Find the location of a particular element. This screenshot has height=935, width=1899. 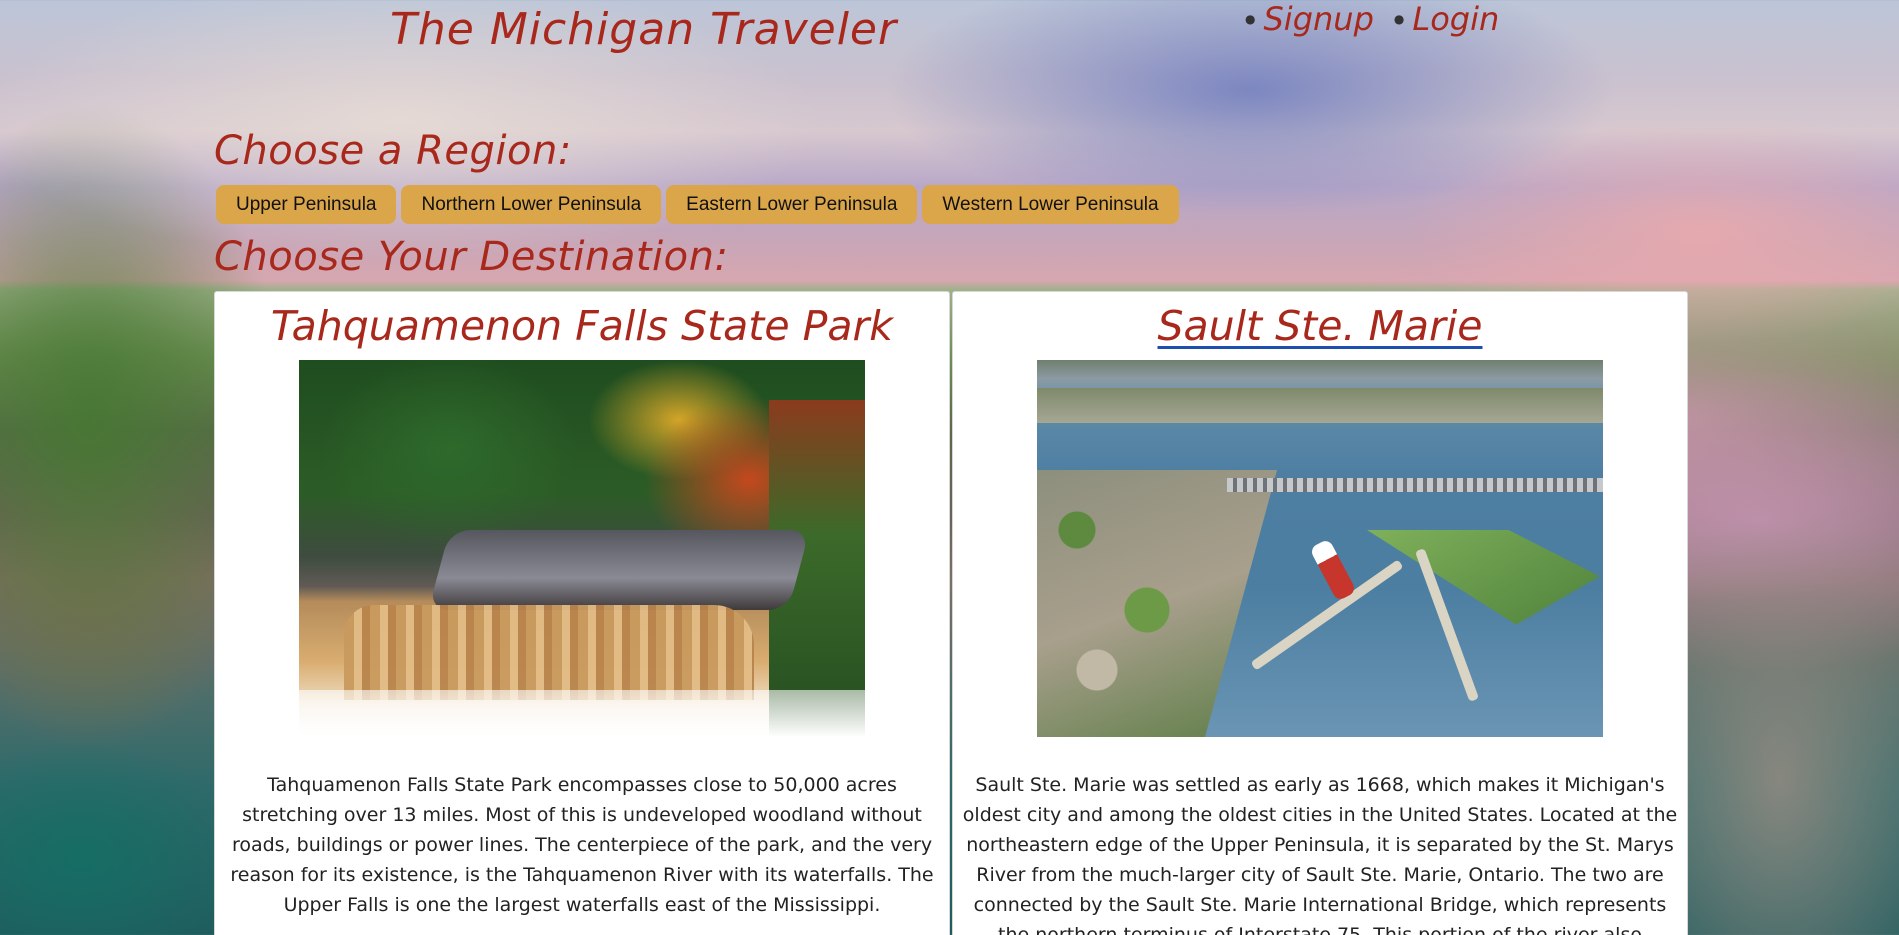

destination-title-link: Sault Ste. Marie is located at coordinates (1320, 326).